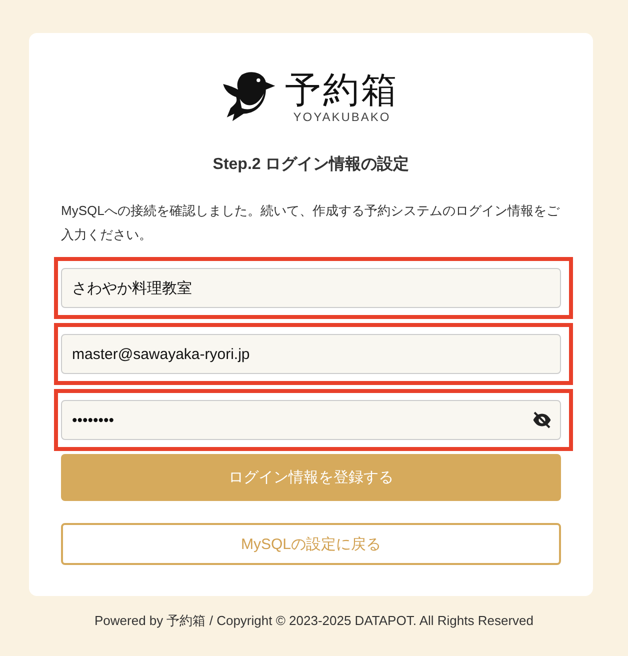 This screenshot has width=628, height=656. Describe the element at coordinates (311, 420) in the screenshot. I see `input-field: ••••••••` at that location.